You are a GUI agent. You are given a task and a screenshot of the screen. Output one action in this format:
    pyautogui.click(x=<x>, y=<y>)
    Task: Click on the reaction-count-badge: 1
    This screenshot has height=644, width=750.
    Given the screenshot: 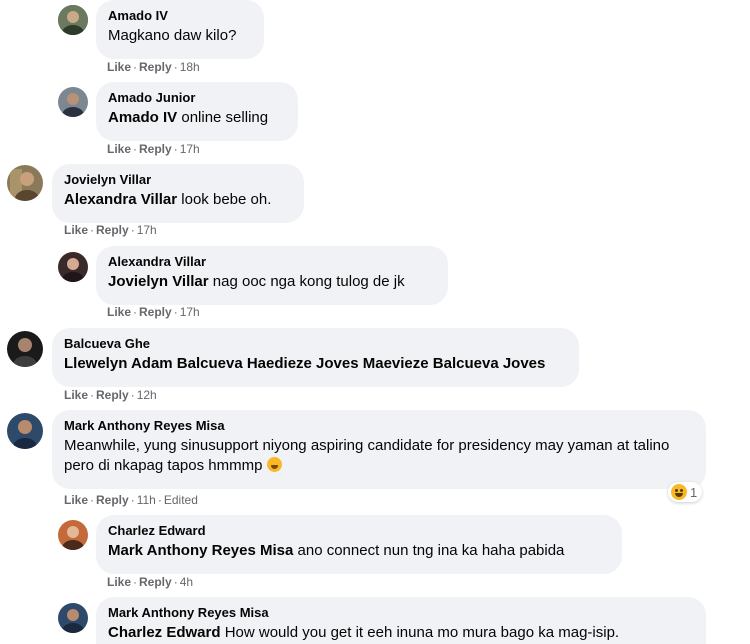 What is the action you would take?
    pyautogui.click(x=685, y=492)
    